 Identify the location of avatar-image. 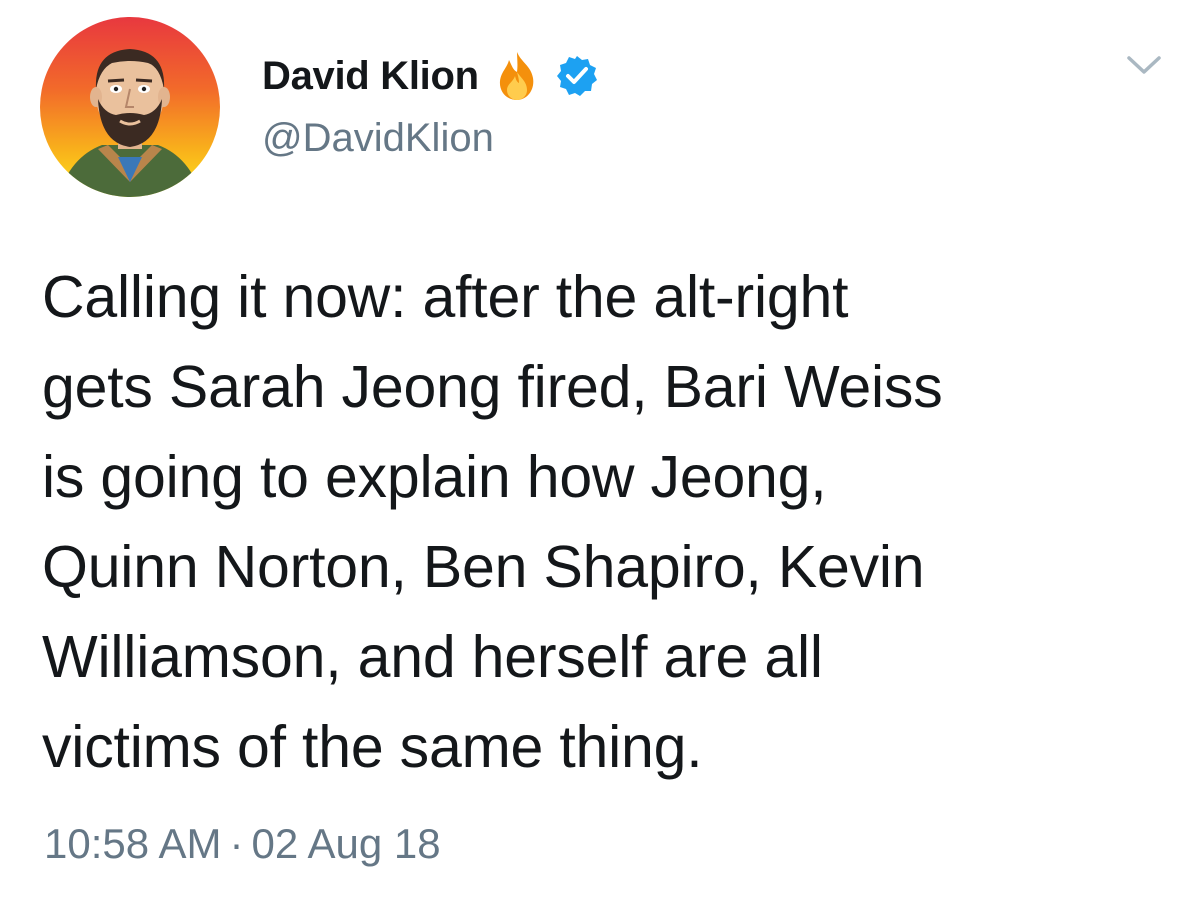
(130, 107).